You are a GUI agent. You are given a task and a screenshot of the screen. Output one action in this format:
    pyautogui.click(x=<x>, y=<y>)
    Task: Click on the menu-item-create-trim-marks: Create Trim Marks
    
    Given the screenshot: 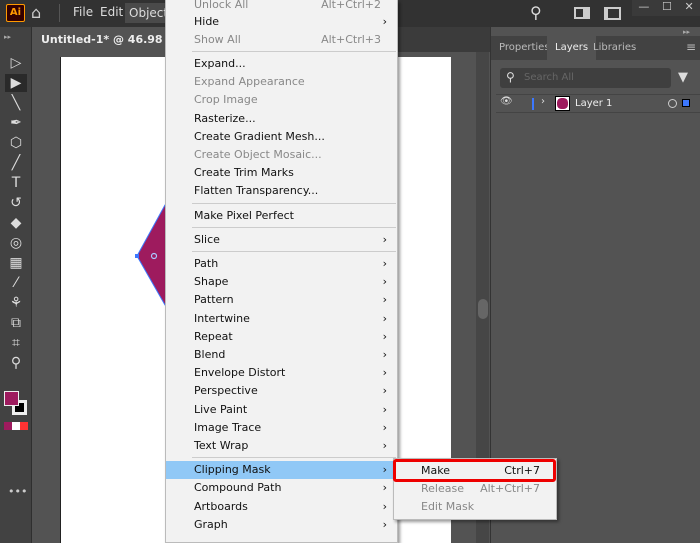 What is the action you would take?
    pyautogui.click(x=281, y=173)
    